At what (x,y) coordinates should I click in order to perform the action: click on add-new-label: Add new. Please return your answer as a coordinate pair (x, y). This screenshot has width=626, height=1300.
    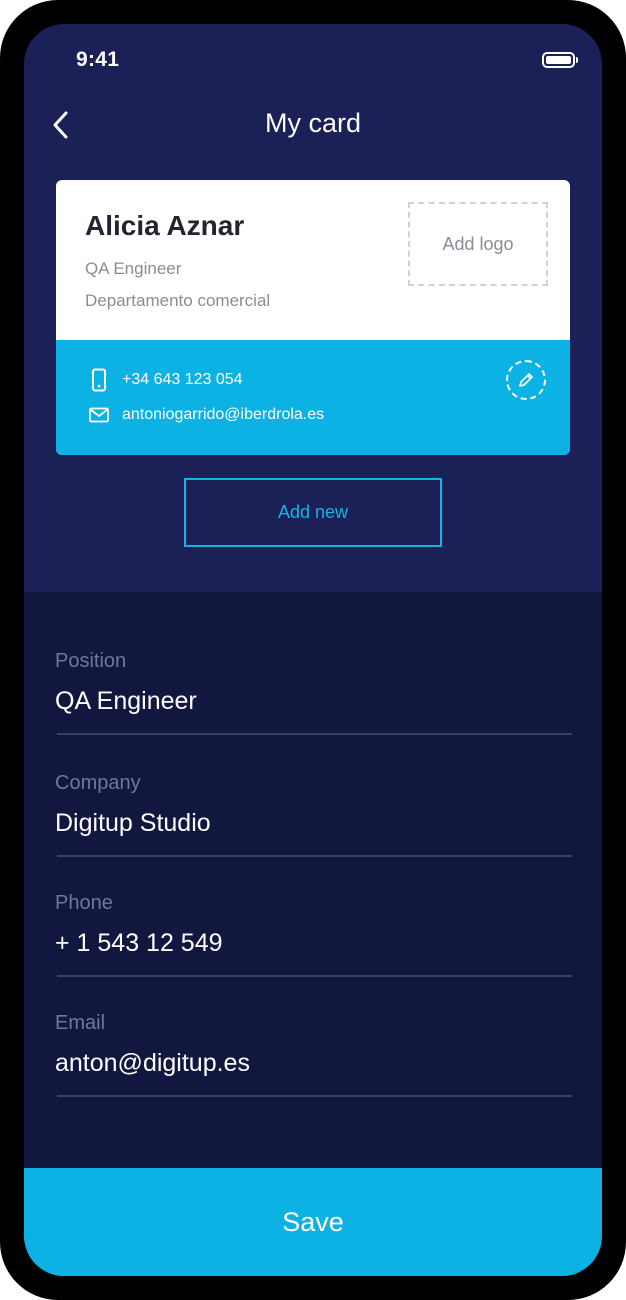
    Looking at the image, I should click on (313, 512).